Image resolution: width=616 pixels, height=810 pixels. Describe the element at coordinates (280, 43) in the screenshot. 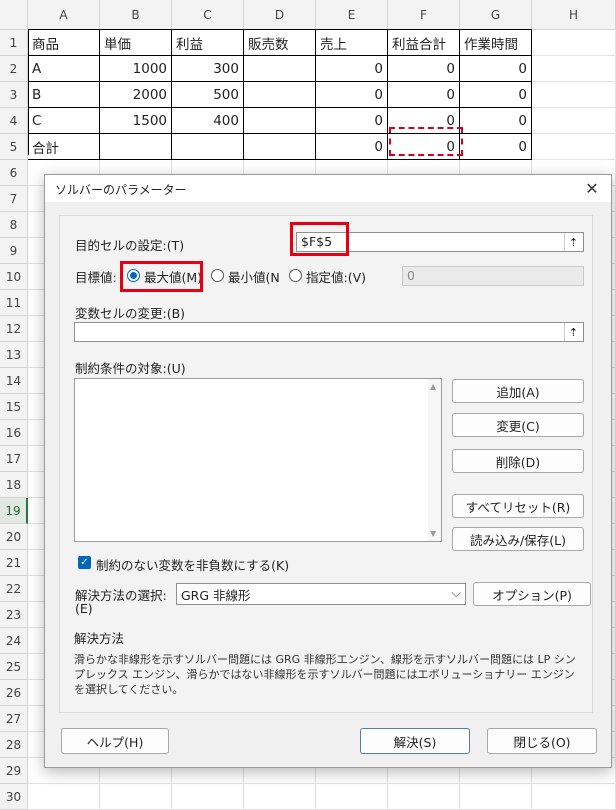

I see `header-cell: 販売数` at that location.